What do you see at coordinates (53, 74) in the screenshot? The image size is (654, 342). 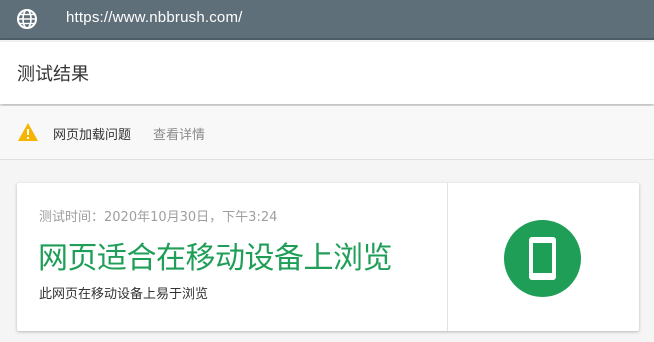 I see `page-title: 测试结果` at bounding box center [53, 74].